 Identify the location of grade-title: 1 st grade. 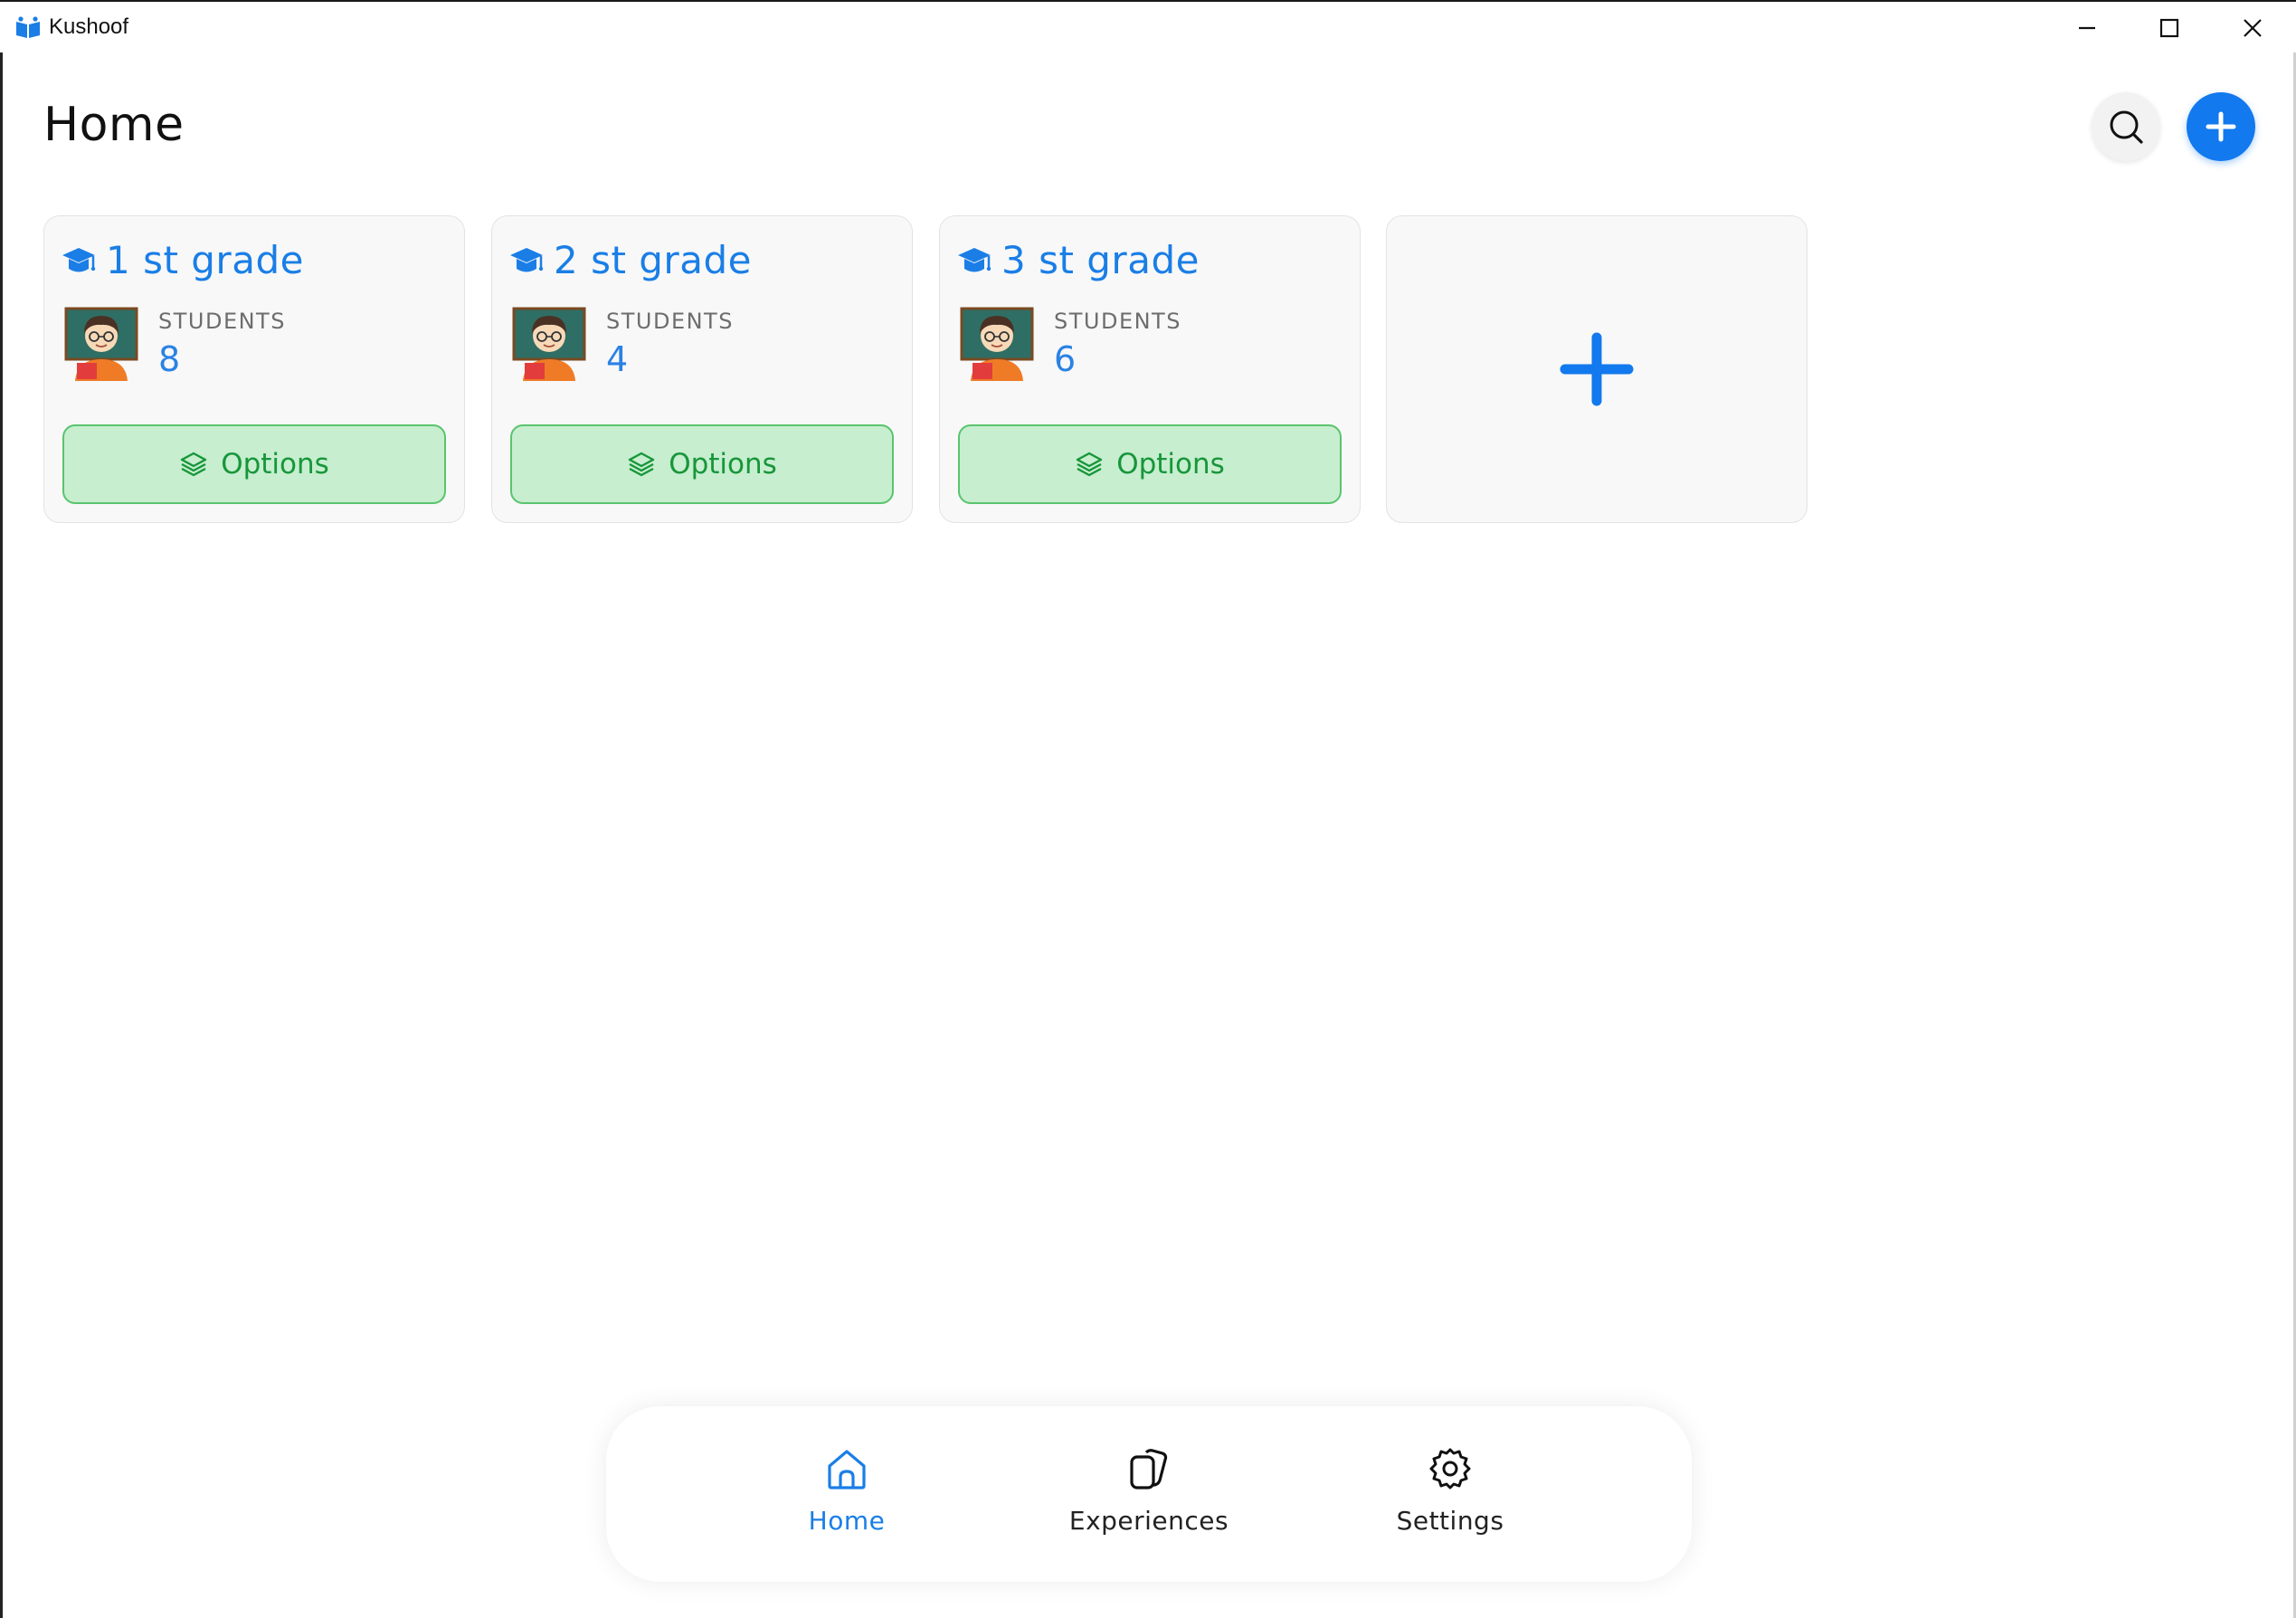
(205, 260).